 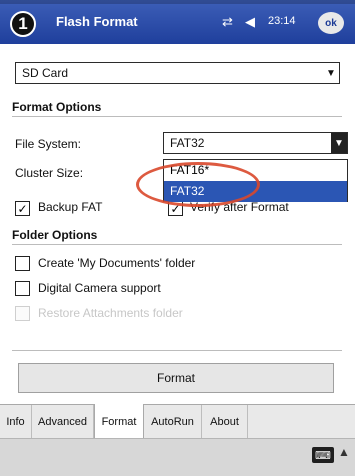 What do you see at coordinates (173, 421) in the screenshot?
I see `tab-autorun: AutoRun` at bounding box center [173, 421].